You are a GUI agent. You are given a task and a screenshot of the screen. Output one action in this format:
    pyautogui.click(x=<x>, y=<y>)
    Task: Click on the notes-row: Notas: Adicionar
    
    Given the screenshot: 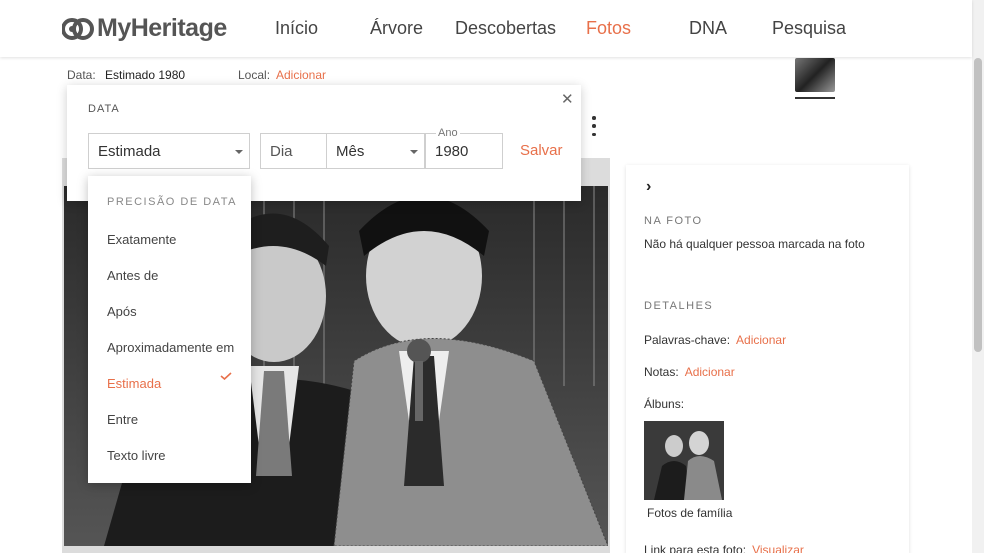 What is the action you would take?
    pyautogui.click(x=689, y=372)
    